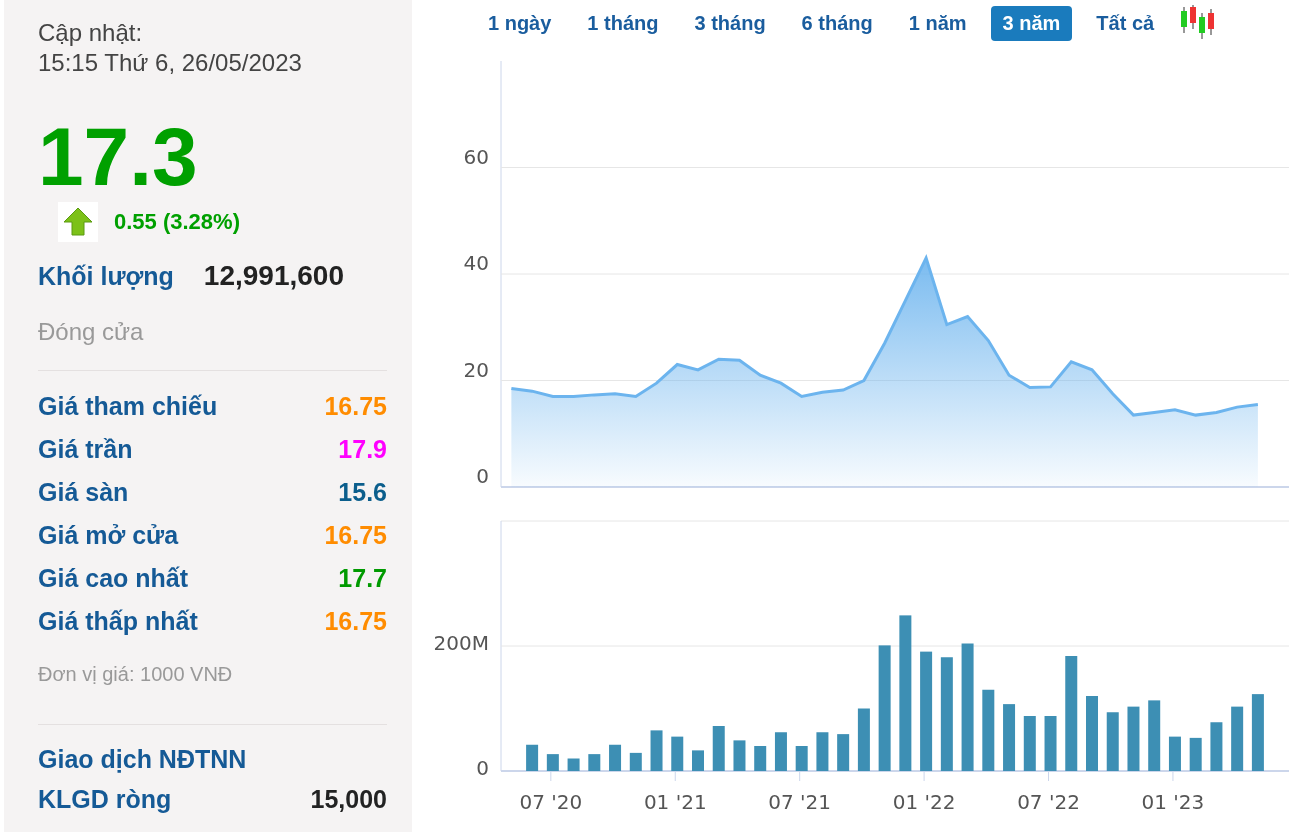  I want to click on row-label: KLGD ròng, so click(105, 799).